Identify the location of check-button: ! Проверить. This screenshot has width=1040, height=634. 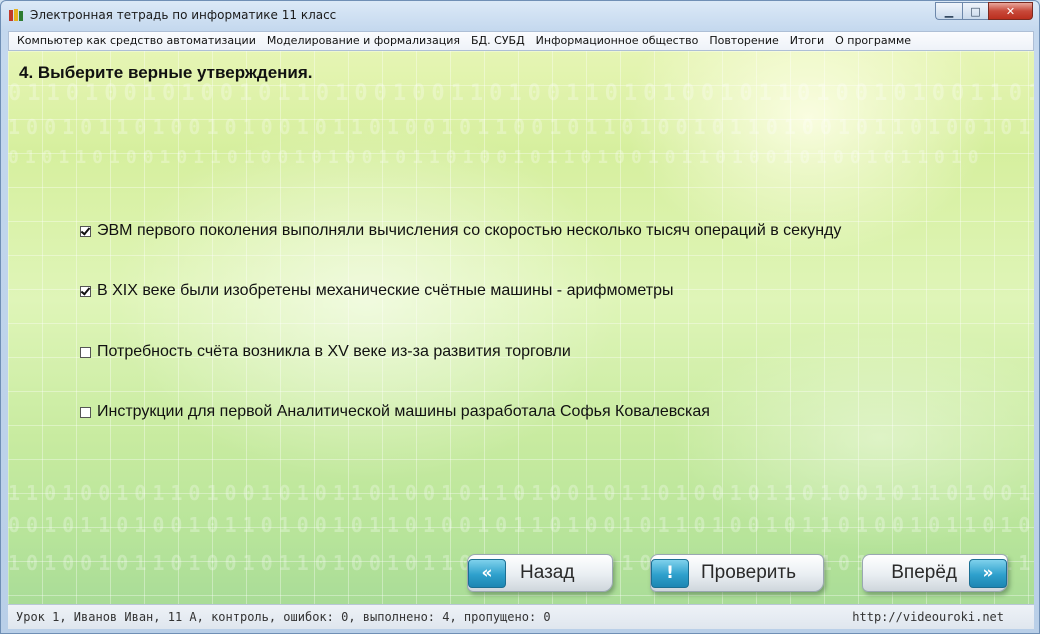
(737, 573).